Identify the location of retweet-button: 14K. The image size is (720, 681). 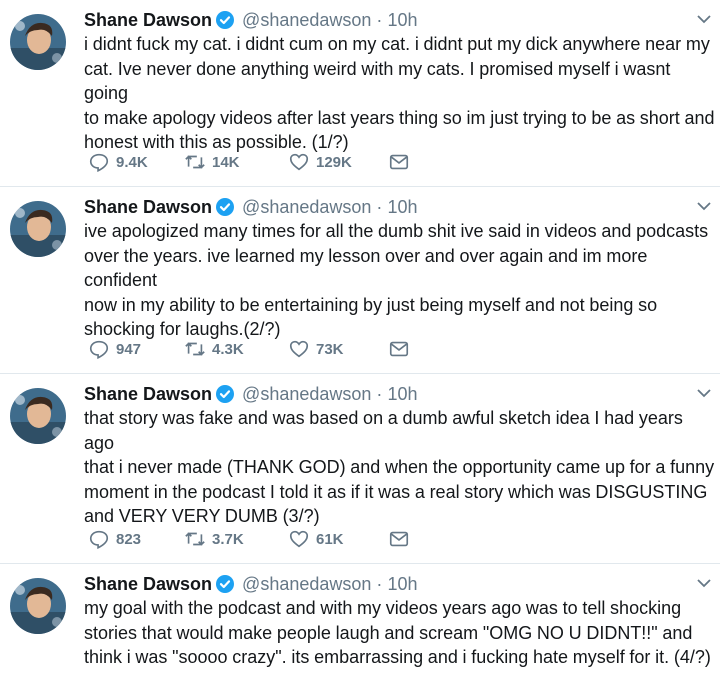
(212, 162).